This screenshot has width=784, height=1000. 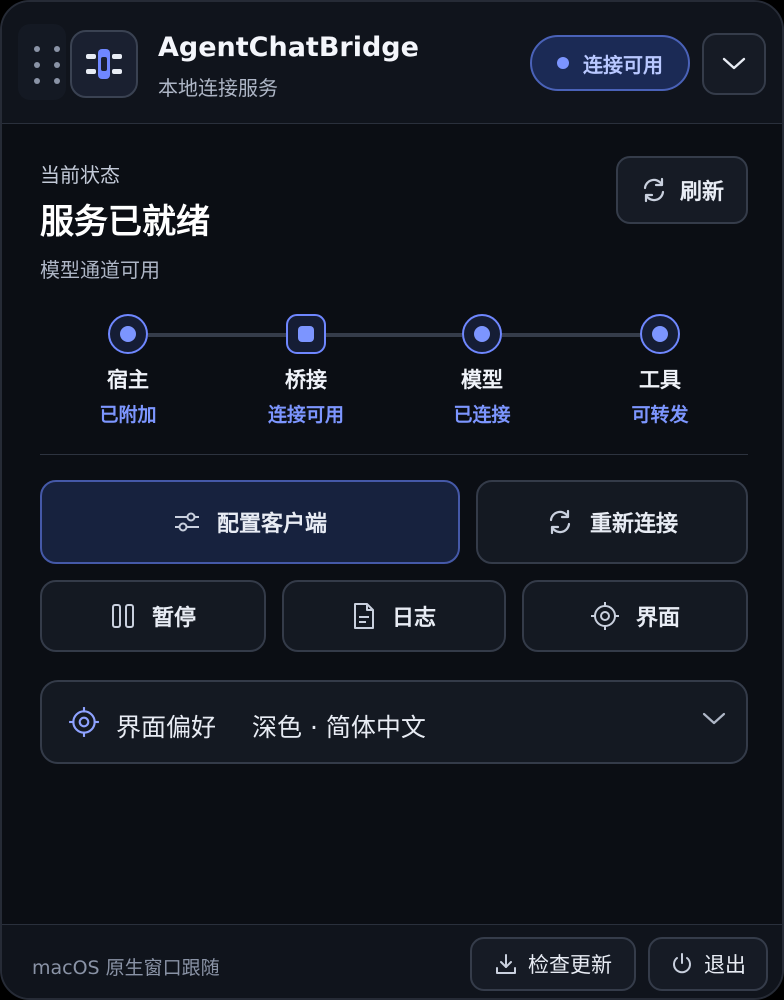 I want to click on check-update-button: 检查更新, so click(x=553, y=964).